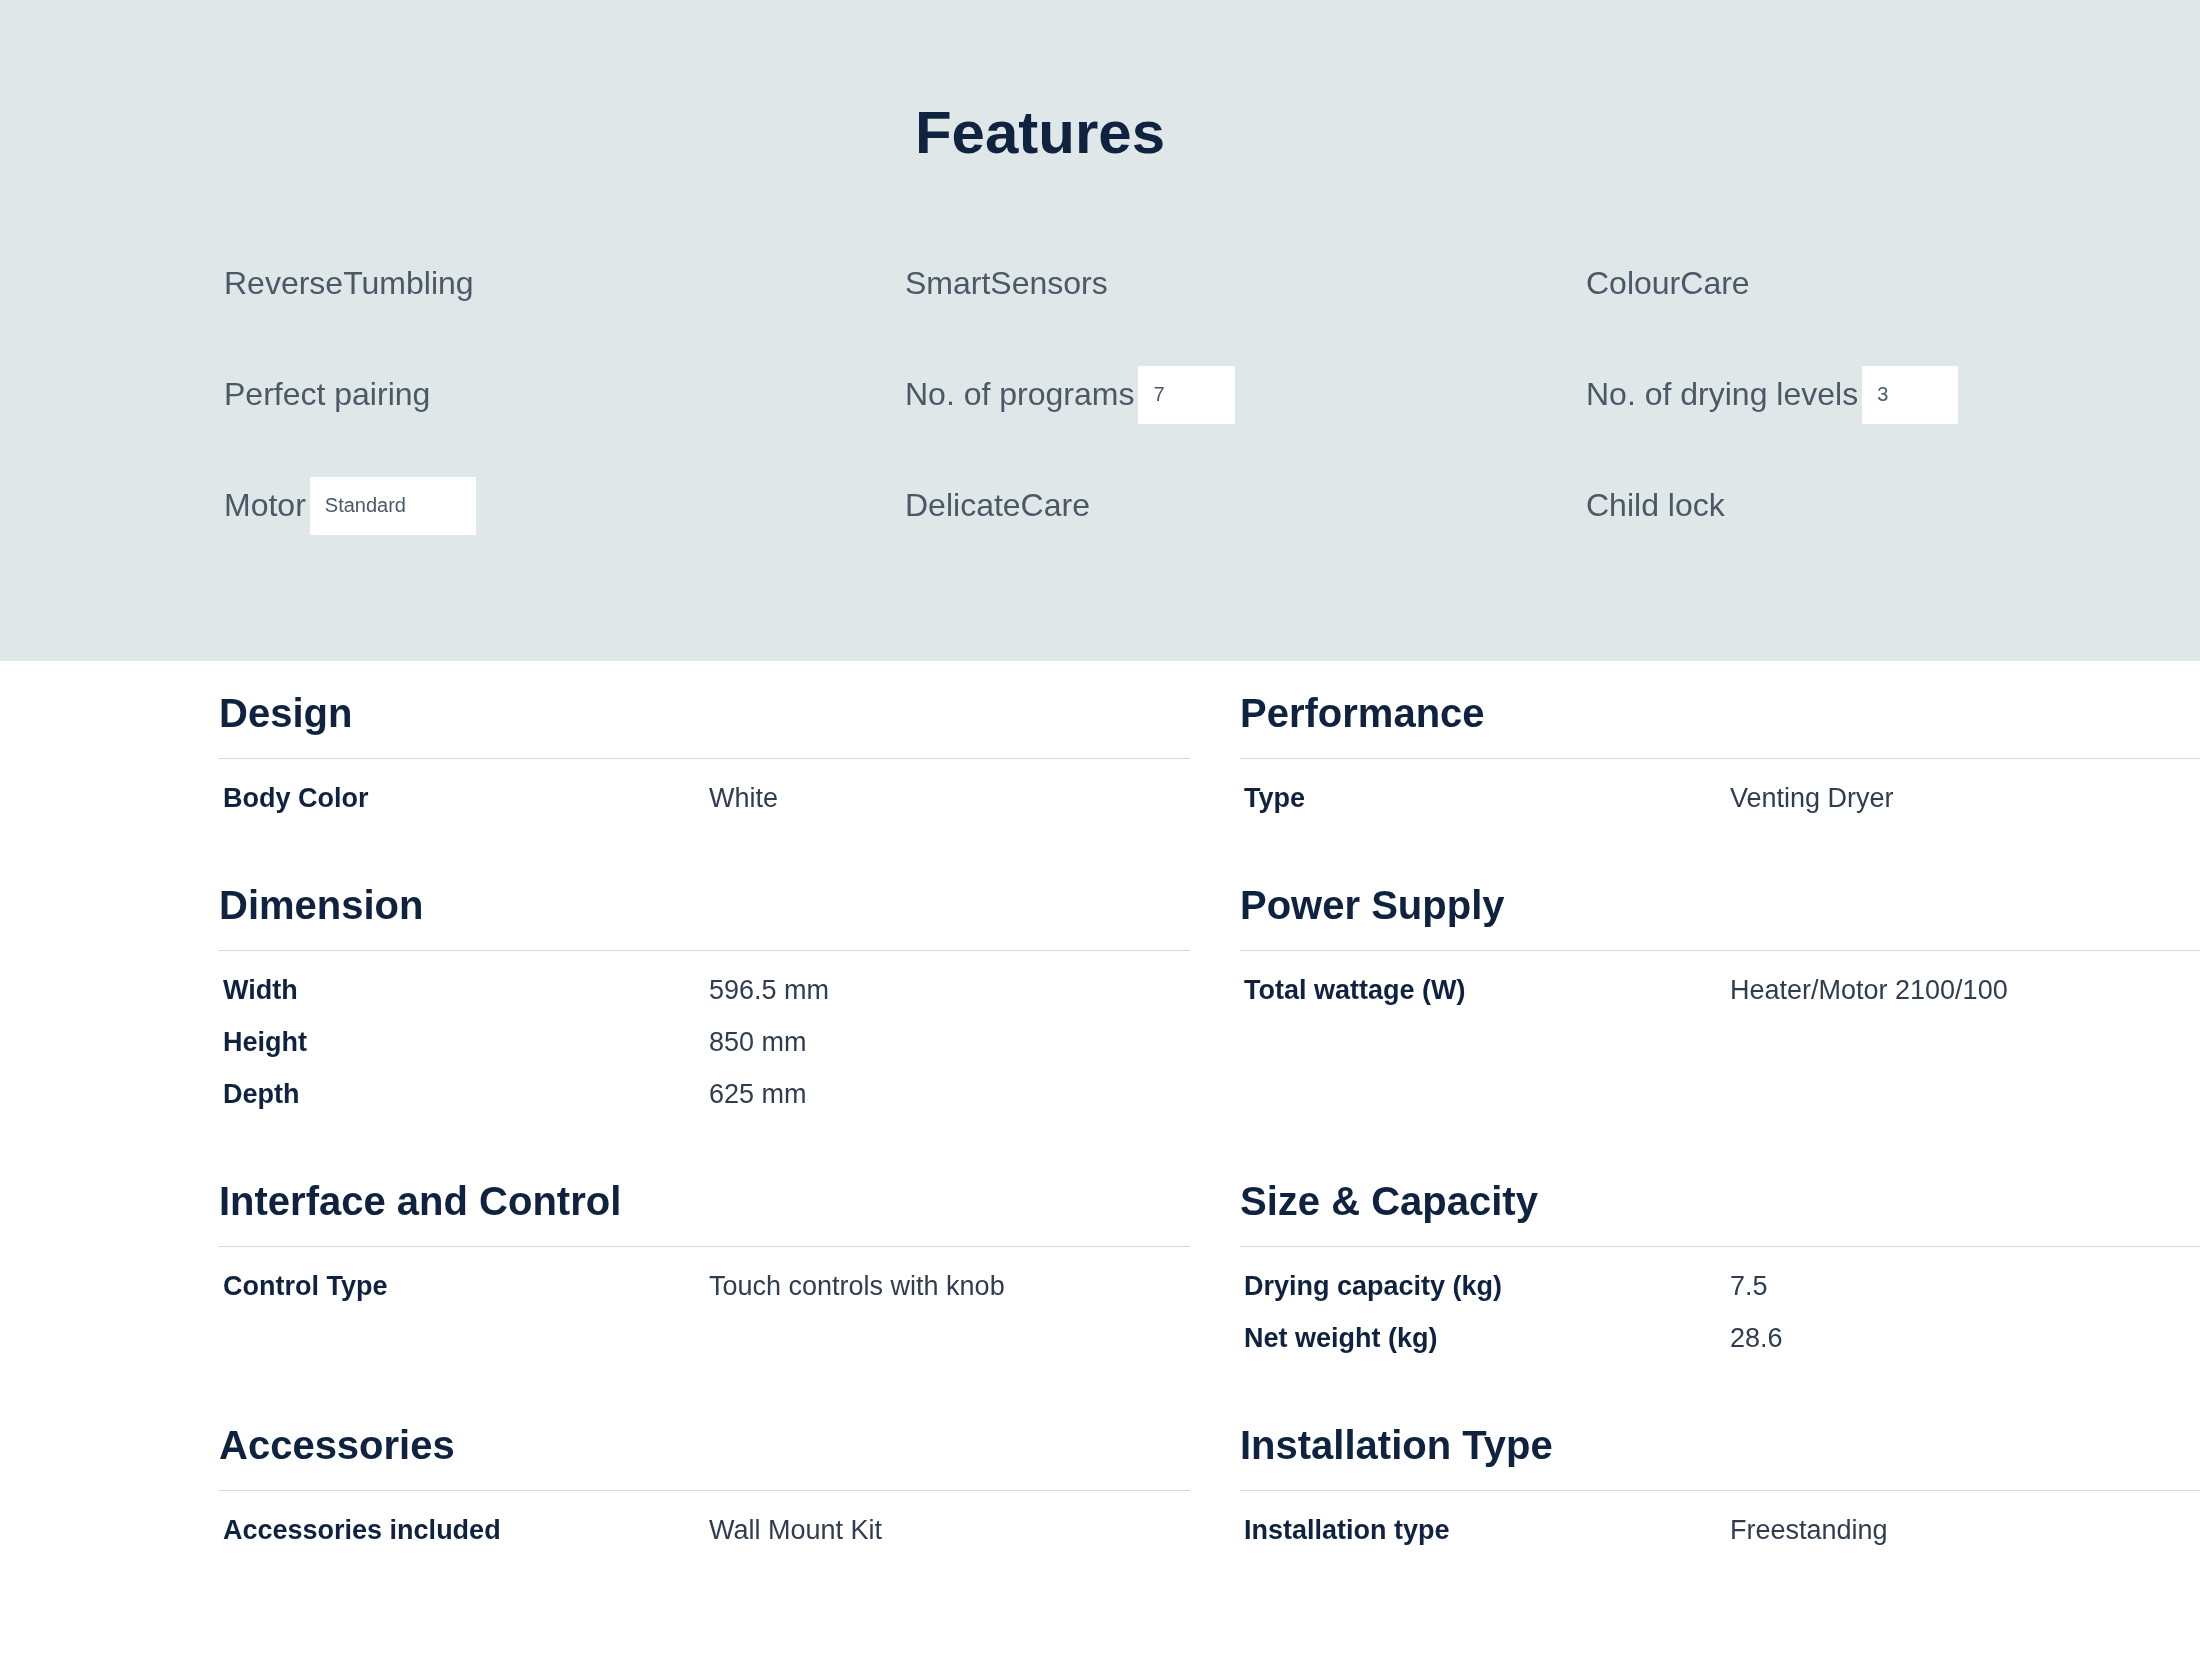 This screenshot has width=2200, height=1672. What do you see at coordinates (1355, 990) in the screenshot?
I see `spec-label: Total wattage (W)` at bounding box center [1355, 990].